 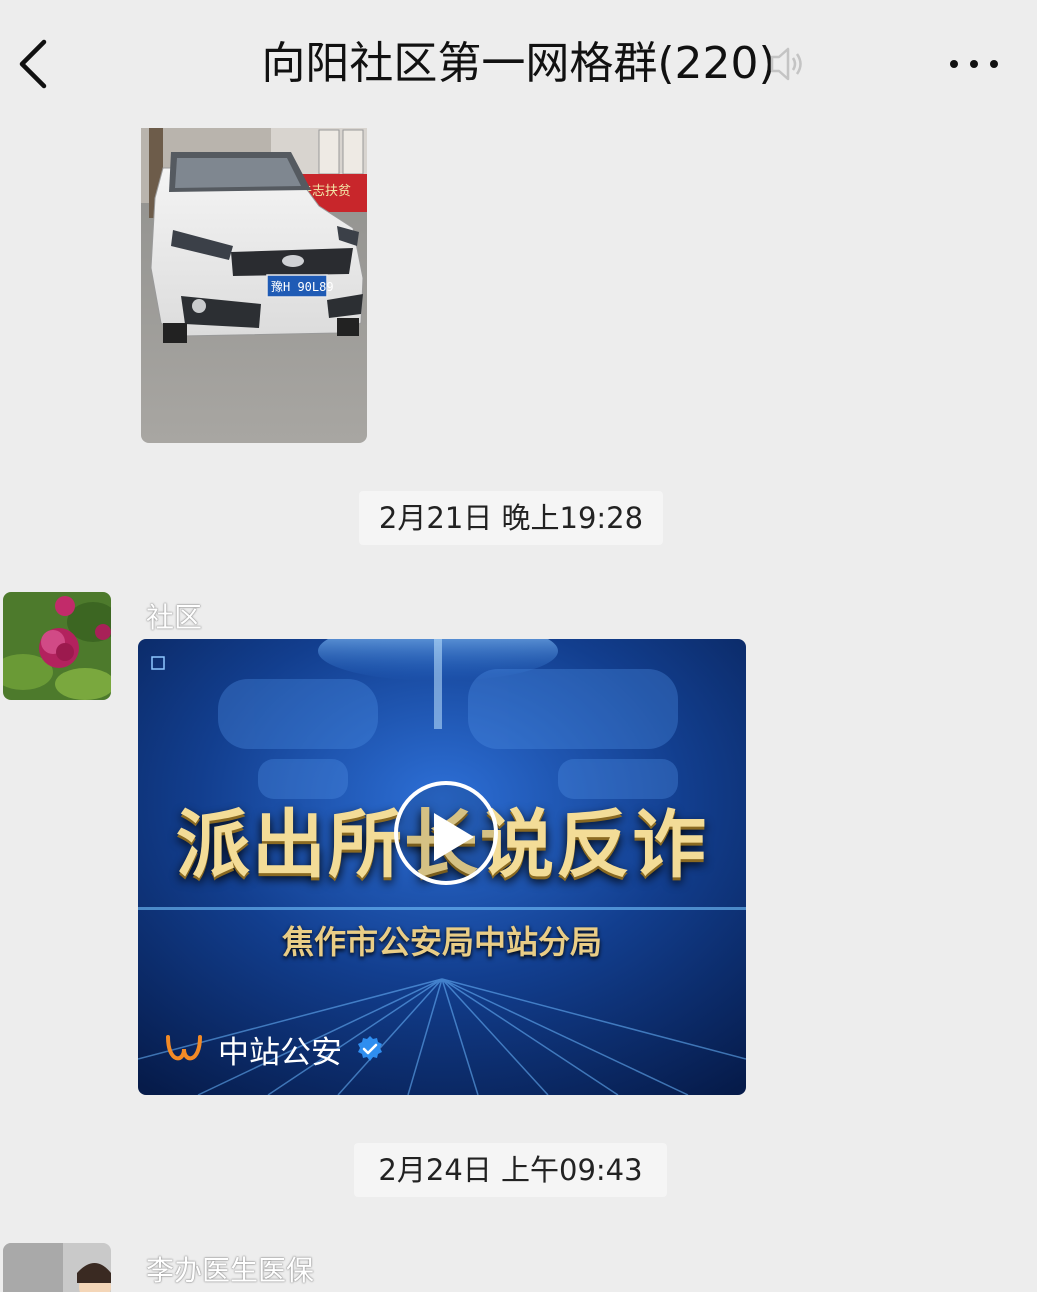 What do you see at coordinates (441, 942) in the screenshot?
I see `video-subtitle-art: 焦作市公安局中站分局` at bounding box center [441, 942].